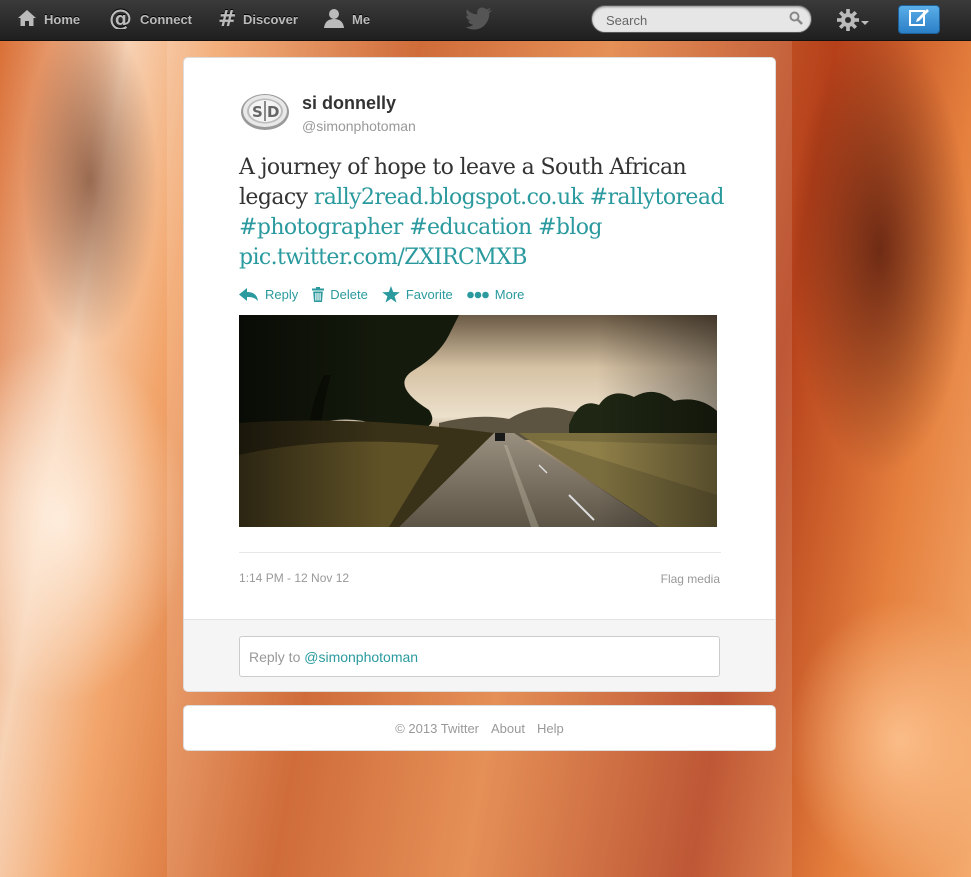  Describe the element at coordinates (449, 197) in the screenshot. I see `tweet-link: rally2read.blogspot.co.uk` at that location.